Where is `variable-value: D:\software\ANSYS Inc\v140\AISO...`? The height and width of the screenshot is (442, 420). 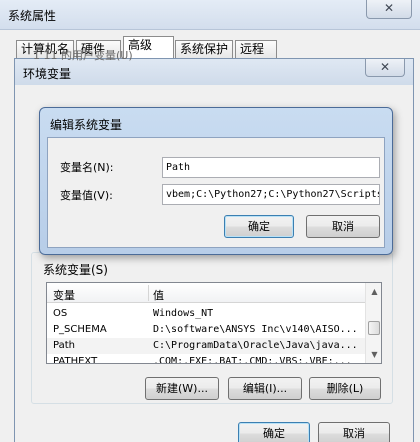 variable-value: D:\software\ANSYS Inc\v140\AISO... is located at coordinates (255, 329).